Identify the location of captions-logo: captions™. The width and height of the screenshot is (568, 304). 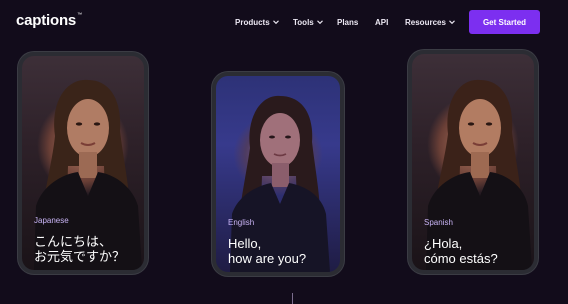
(49, 20).